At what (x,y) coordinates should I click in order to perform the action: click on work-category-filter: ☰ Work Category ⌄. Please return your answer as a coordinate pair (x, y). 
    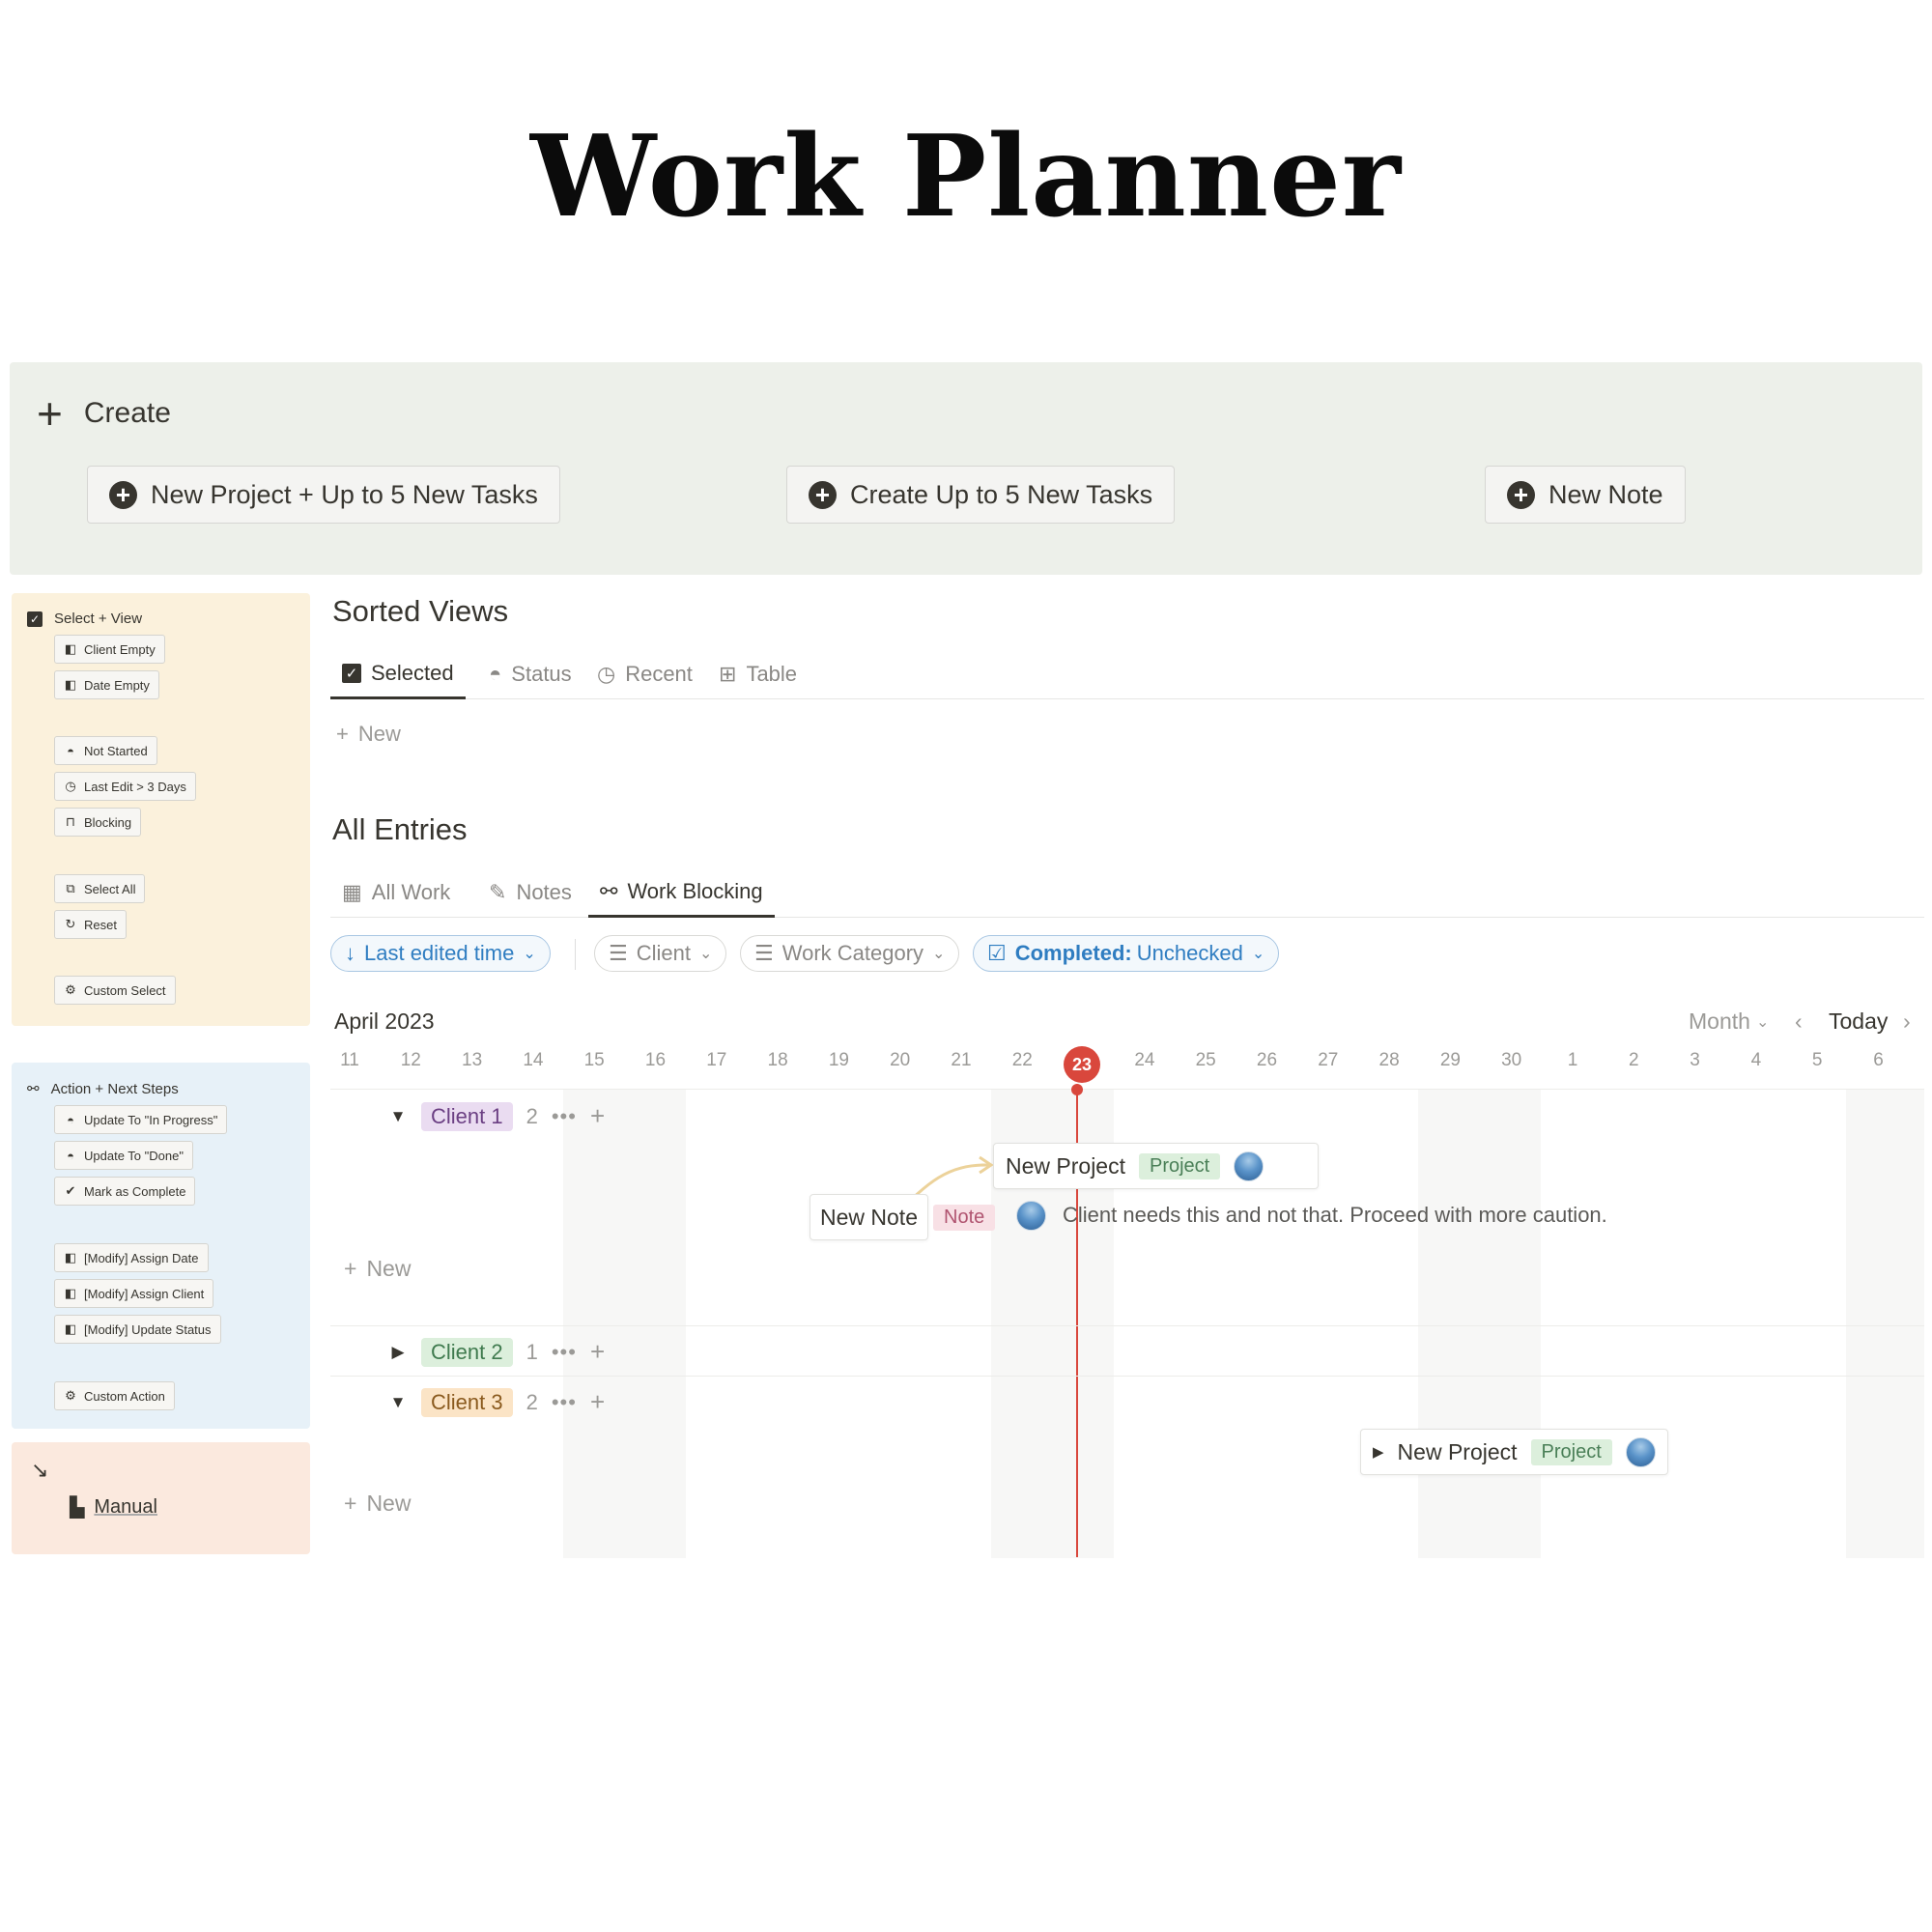
    Looking at the image, I should click on (850, 953).